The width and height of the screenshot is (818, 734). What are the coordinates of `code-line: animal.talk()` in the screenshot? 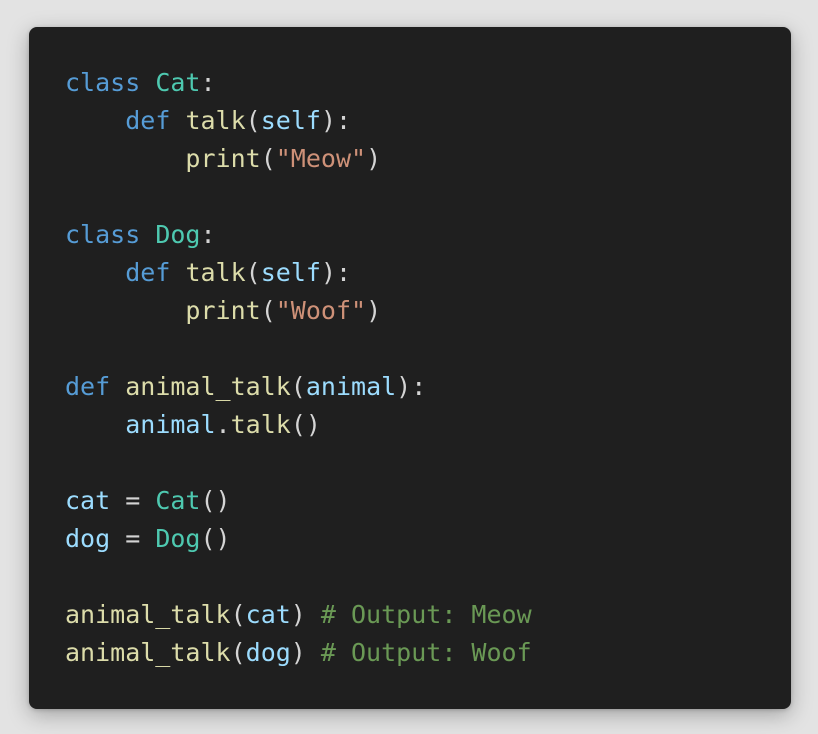 It's located at (298, 425).